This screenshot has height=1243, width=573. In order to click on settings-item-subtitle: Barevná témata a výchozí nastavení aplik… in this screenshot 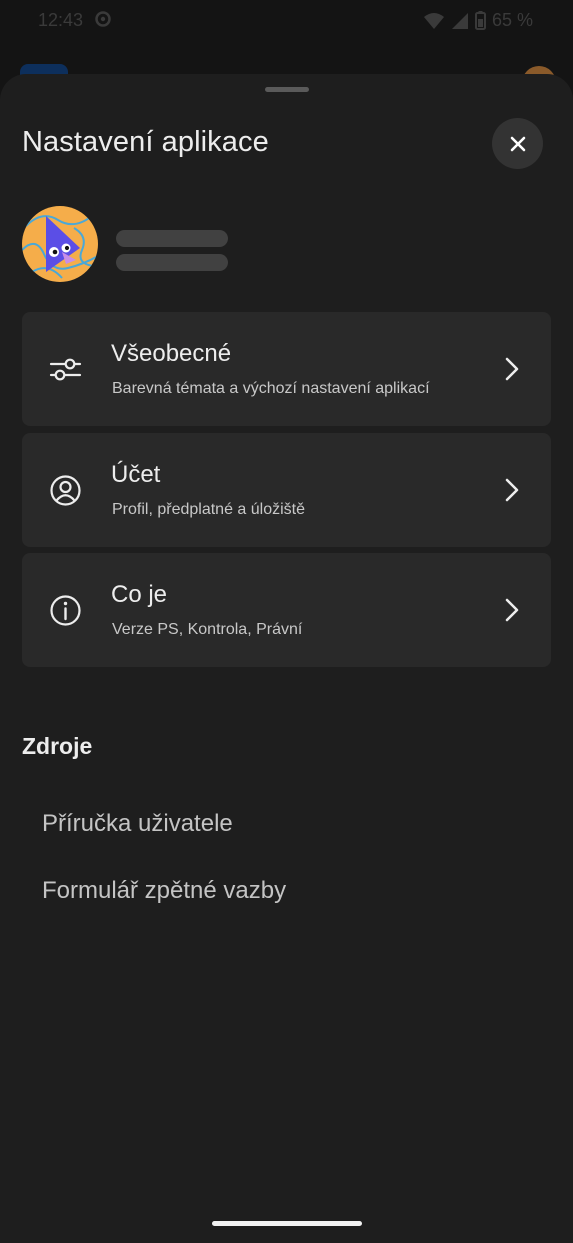, I will do `click(271, 388)`.